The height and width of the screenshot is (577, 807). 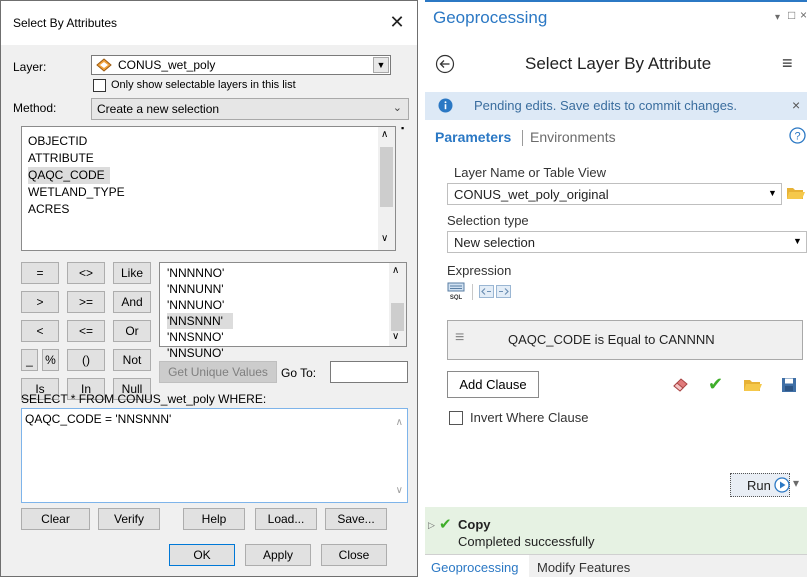 What do you see at coordinates (35, 108) in the screenshot?
I see `method-label: Method:` at bounding box center [35, 108].